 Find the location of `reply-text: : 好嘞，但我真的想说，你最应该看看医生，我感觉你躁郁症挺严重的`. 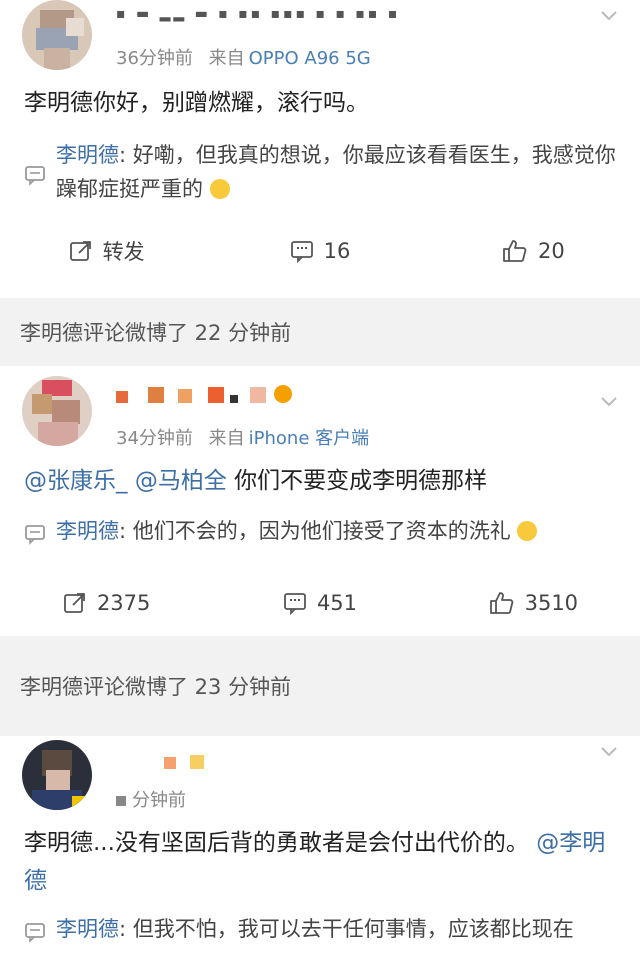

reply-text: : 好嘞，但我真的想说，你最应该看看医生，我感觉你躁郁症挺严重的 is located at coordinates (336, 172).